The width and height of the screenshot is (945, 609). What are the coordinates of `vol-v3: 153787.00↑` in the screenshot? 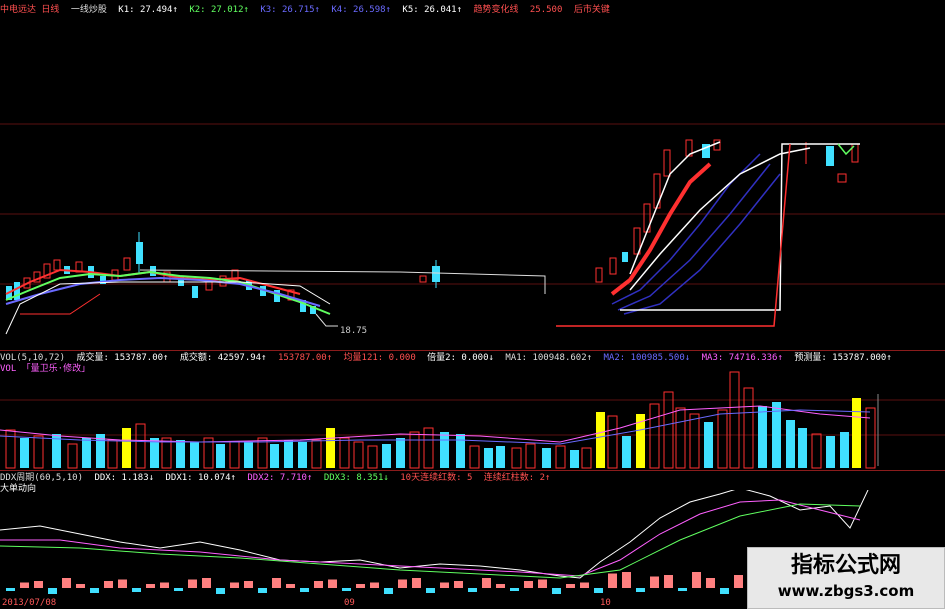 It's located at (305, 358).